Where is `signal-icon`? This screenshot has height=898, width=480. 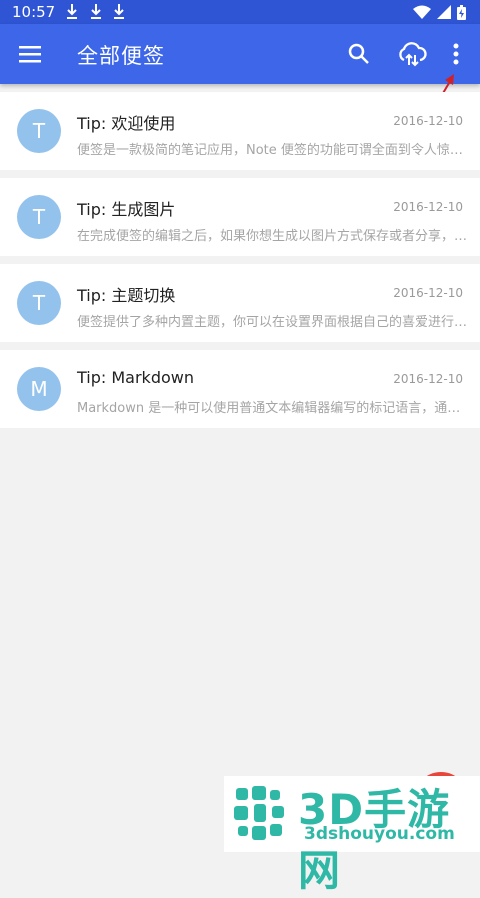
signal-icon is located at coordinates (444, 12).